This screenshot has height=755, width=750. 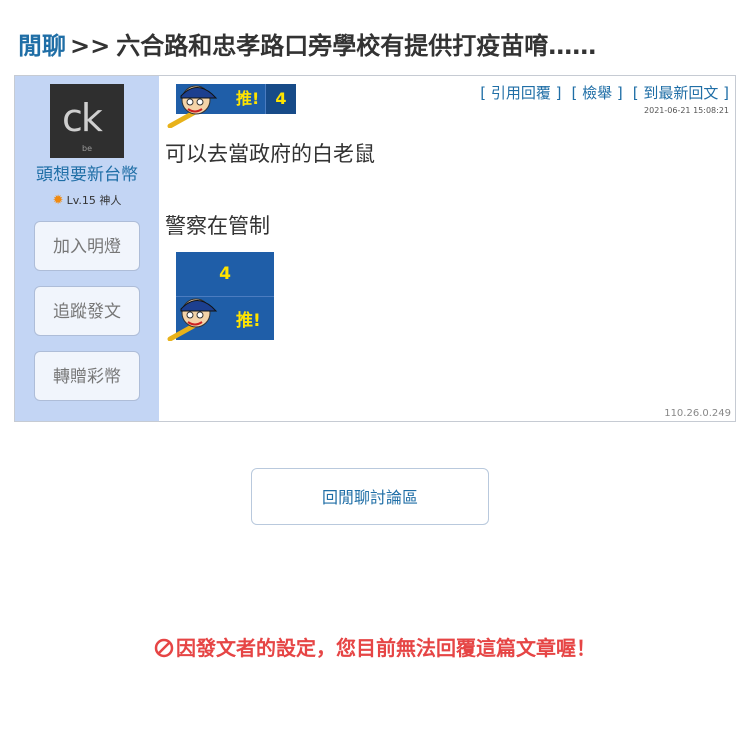 I want to click on push-label: 推!, so click(x=248, y=98).